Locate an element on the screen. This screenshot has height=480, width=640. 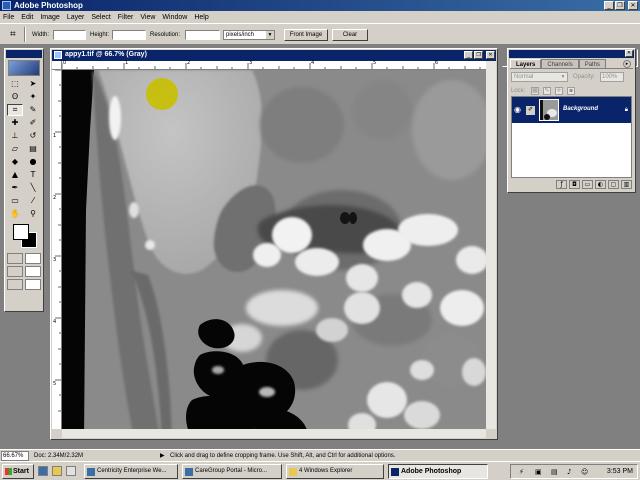
crop-tool-icon: ⌗ is located at coordinates (15, 110).